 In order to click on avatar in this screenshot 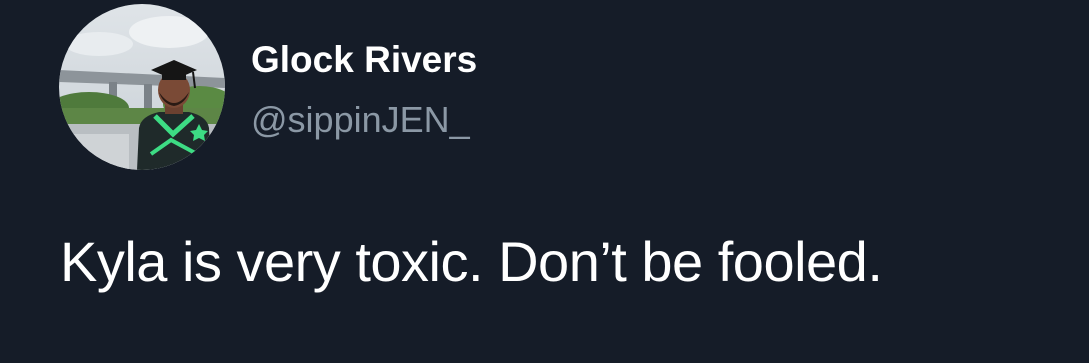, I will do `click(142, 87)`.